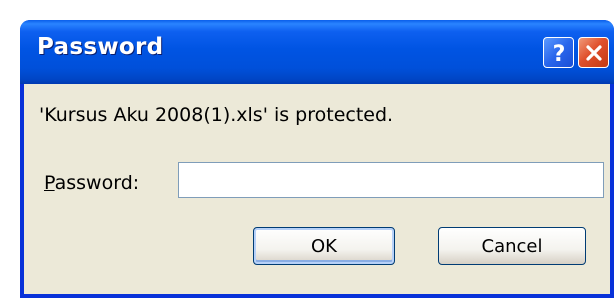 This screenshot has width=614, height=306. I want to click on help-button: ?, so click(558, 52).